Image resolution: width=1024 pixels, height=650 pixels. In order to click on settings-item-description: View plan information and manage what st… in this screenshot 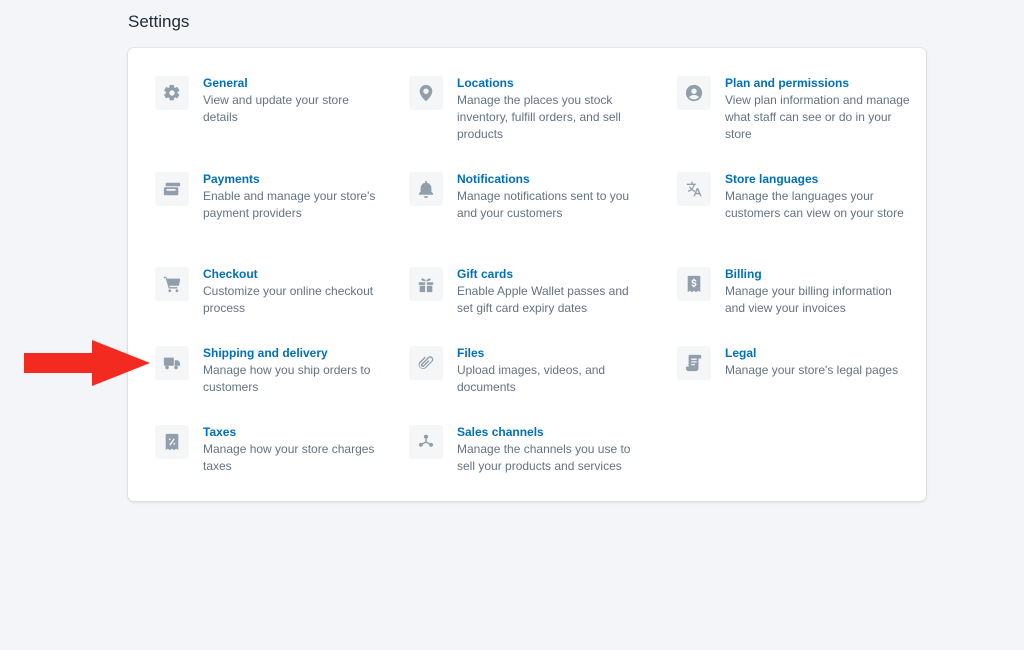, I will do `click(817, 117)`.